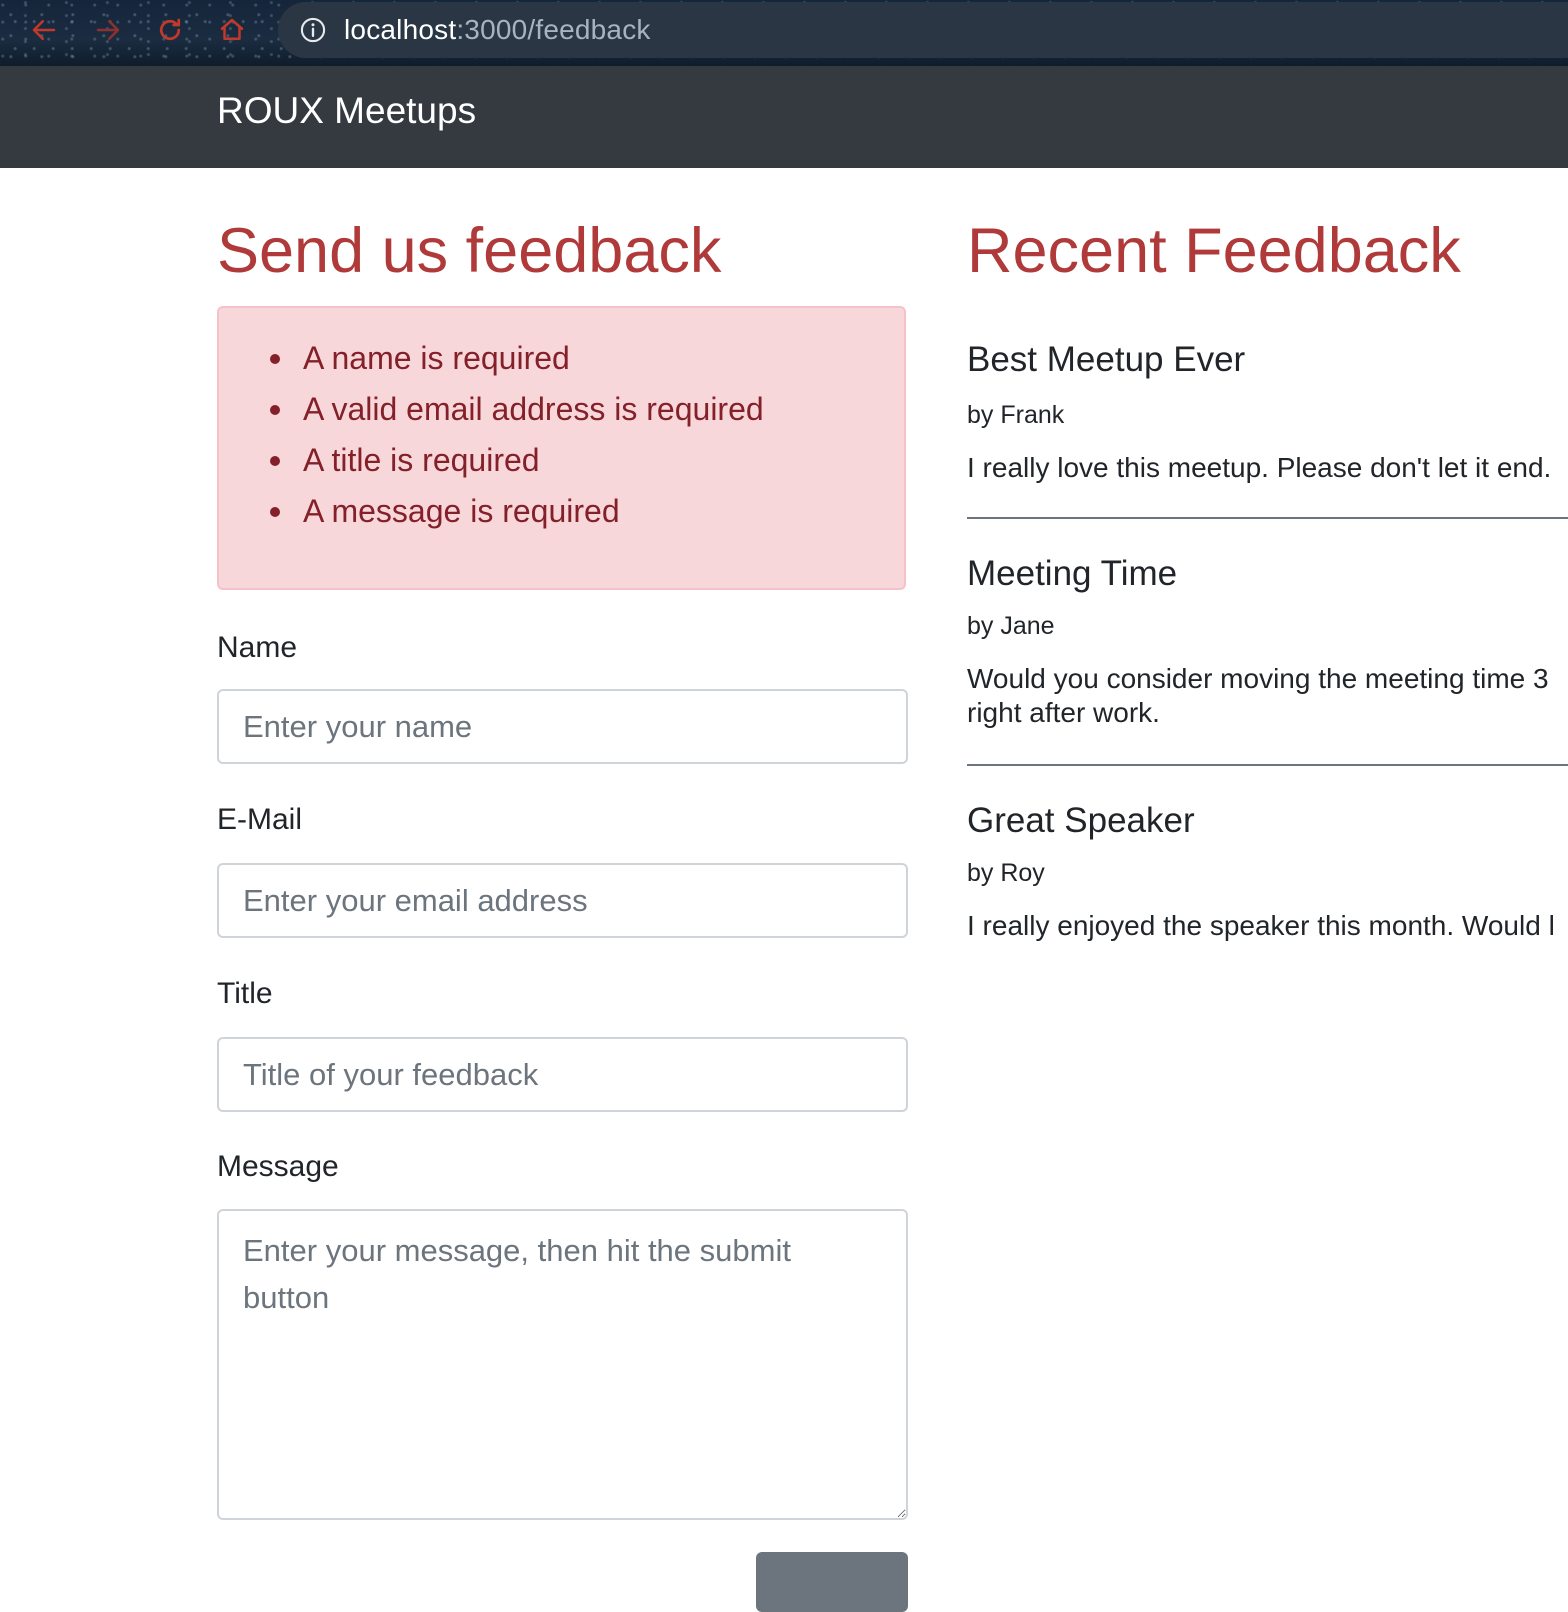 This screenshot has height=1612, width=1568. What do you see at coordinates (1072, 573) in the screenshot?
I see `feedback-title: Meeting Time` at bounding box center [1072, 573].